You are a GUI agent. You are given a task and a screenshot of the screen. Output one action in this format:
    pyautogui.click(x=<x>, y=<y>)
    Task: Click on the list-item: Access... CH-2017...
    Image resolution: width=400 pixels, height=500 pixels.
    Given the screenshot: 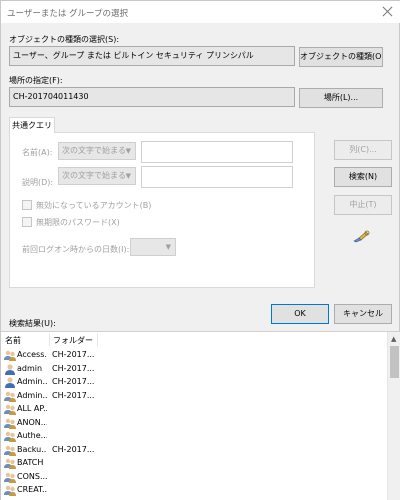 What is the action you would take?
    pyautogui.click(x=194, y=355)
    